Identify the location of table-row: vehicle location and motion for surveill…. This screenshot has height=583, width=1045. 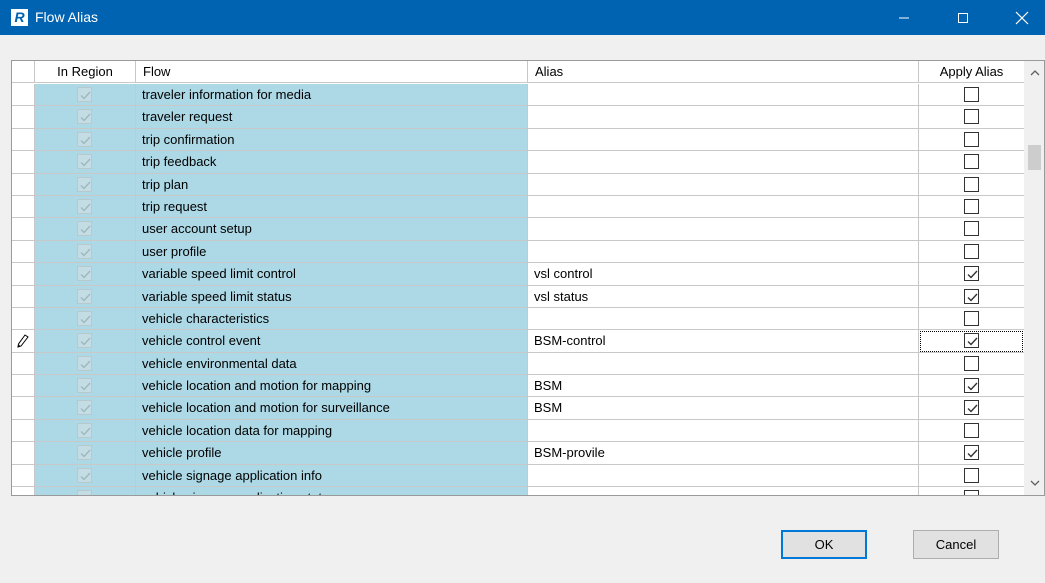
(518, 408).